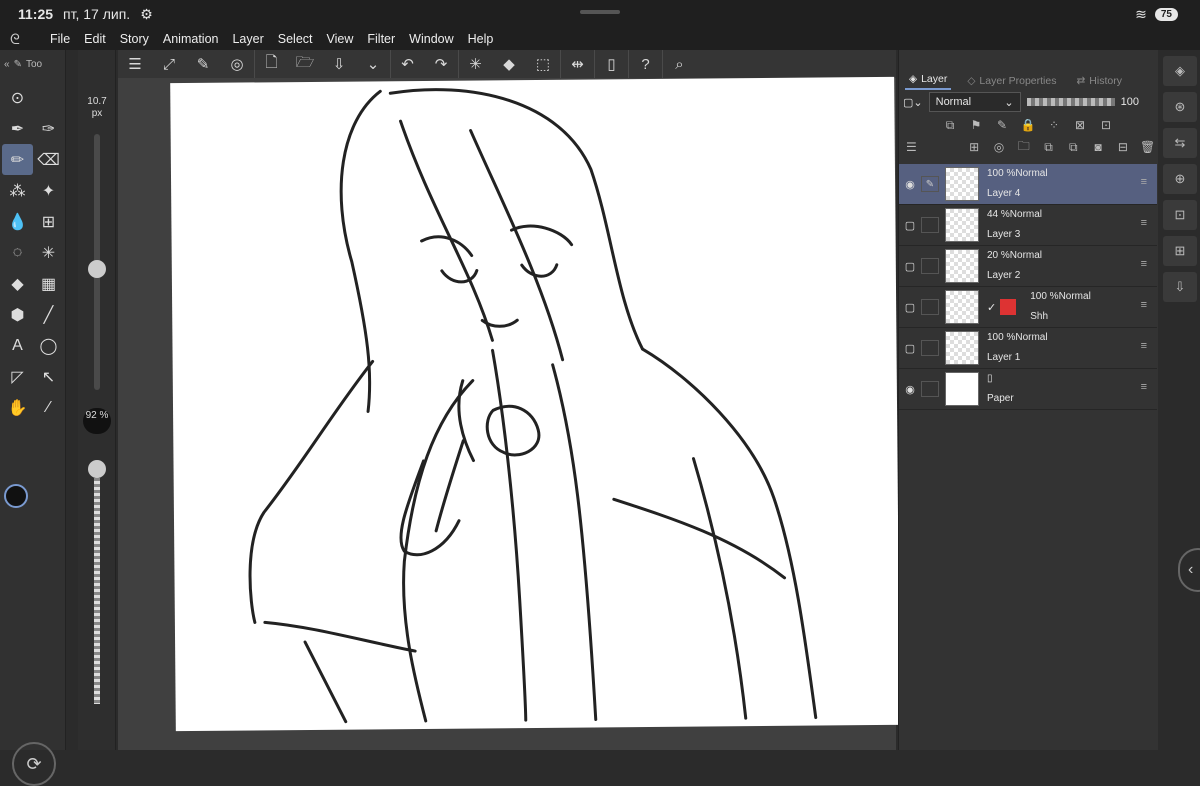  I want to click on new-file-icon: 🗋, so click(271, 64).